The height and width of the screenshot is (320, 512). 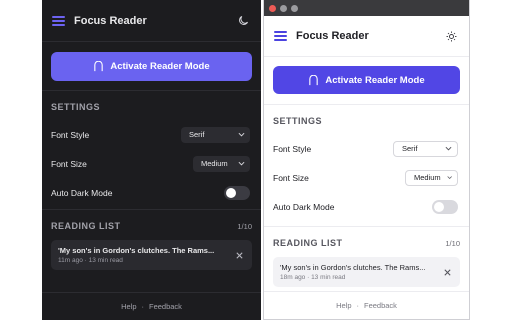 What do you see at coordinates (90, 260) in the screenshot?
I see `list-item-meta: 11m ago · 13 min read` at bounding box center [90, 260].